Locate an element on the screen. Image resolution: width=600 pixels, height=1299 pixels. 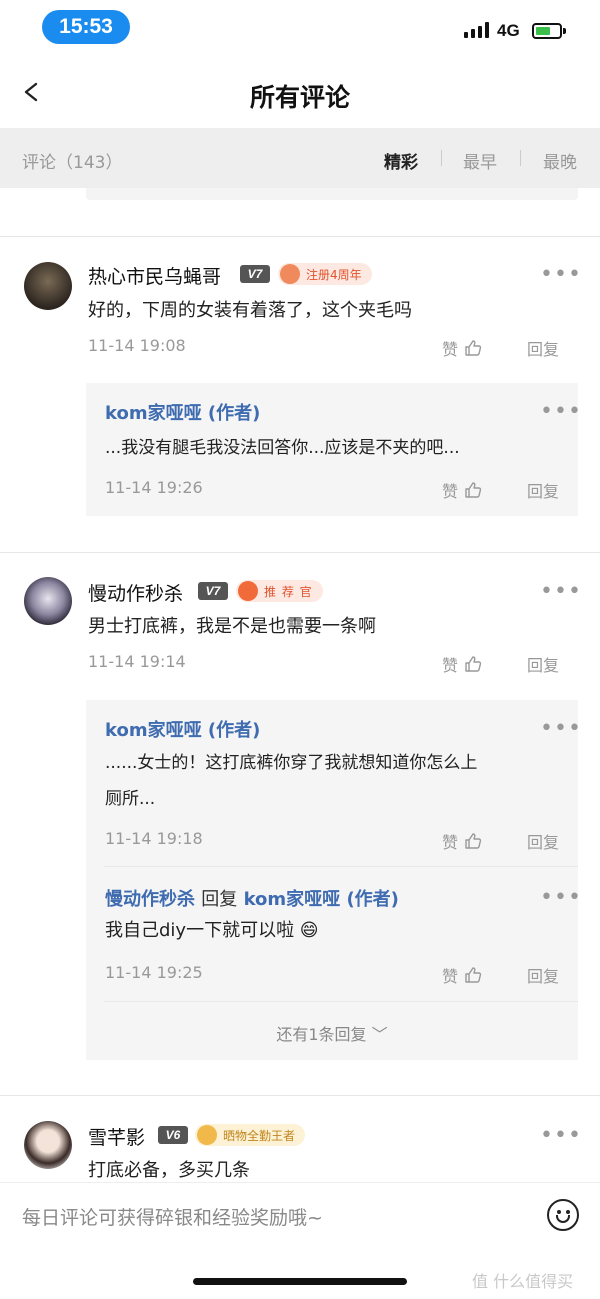
comment-username: 热心市民乌蝇哥 is located at coordinates (154, 275).